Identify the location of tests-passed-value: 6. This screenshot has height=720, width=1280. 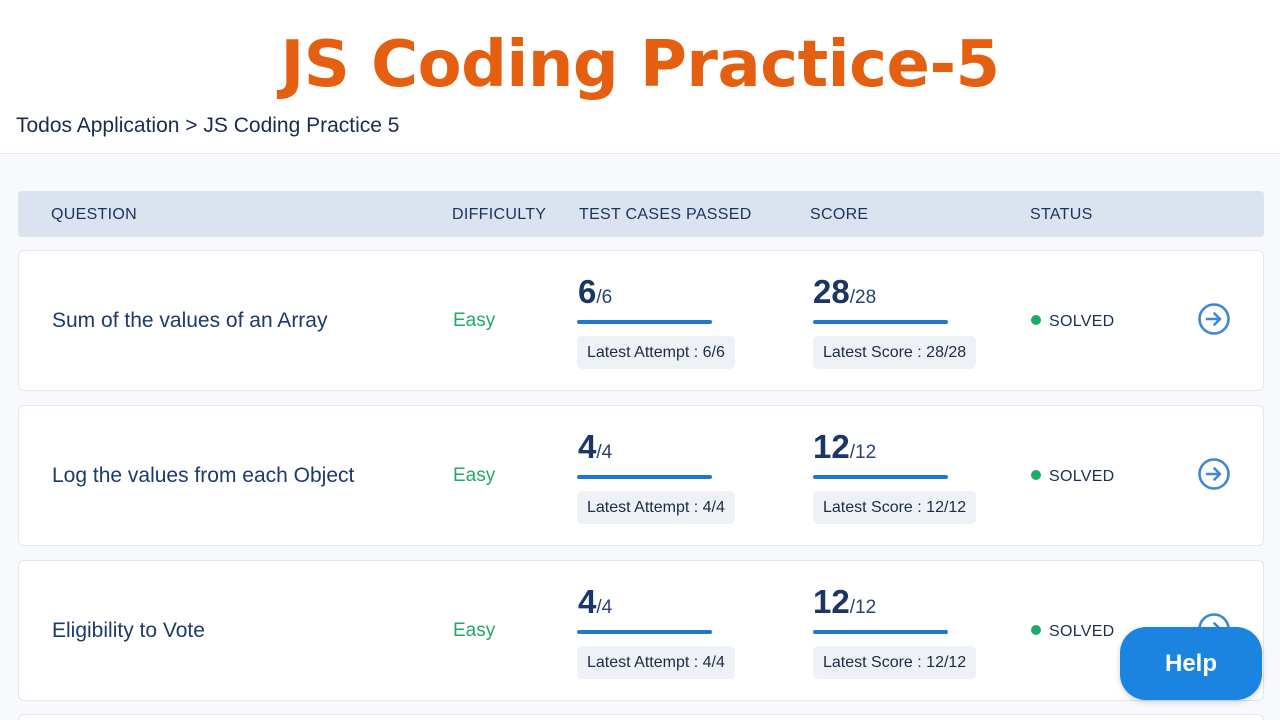
(587, 291).